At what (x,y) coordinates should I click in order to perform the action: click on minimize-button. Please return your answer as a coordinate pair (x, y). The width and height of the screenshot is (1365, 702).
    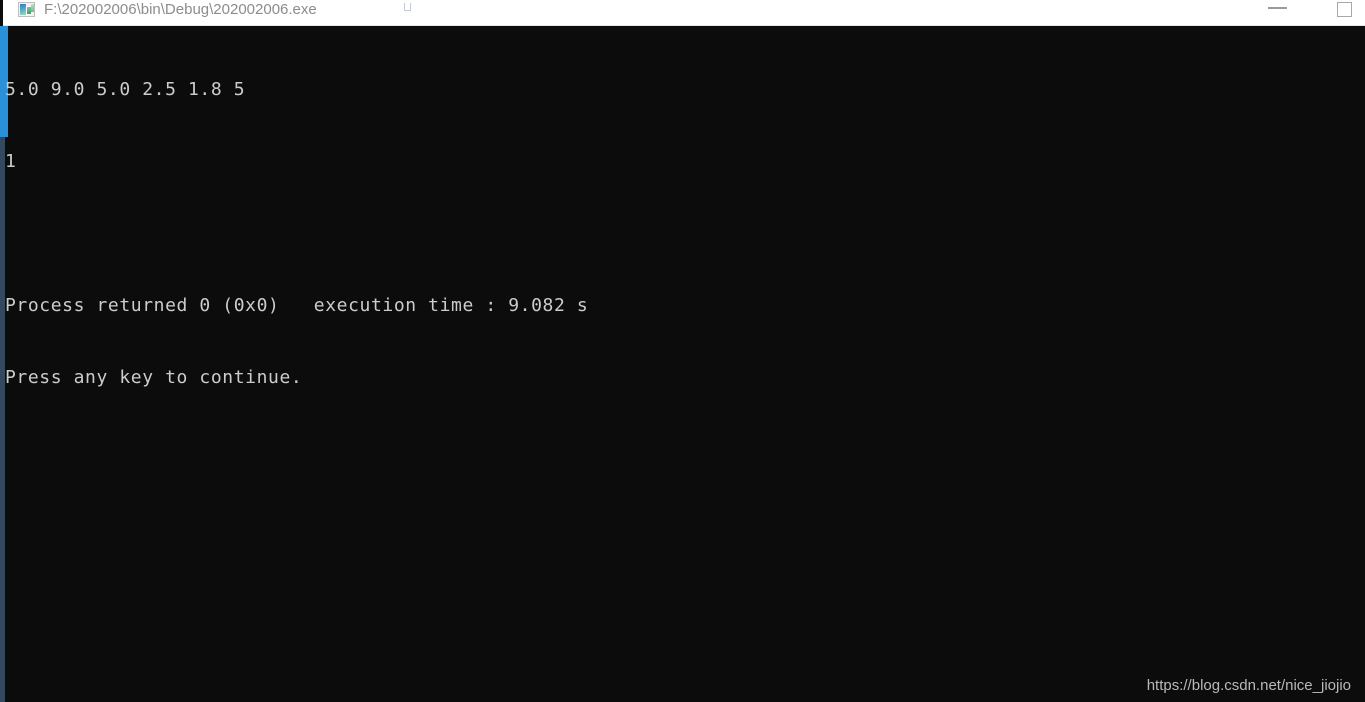
    Looking at the image, I should click on (1283, 13).